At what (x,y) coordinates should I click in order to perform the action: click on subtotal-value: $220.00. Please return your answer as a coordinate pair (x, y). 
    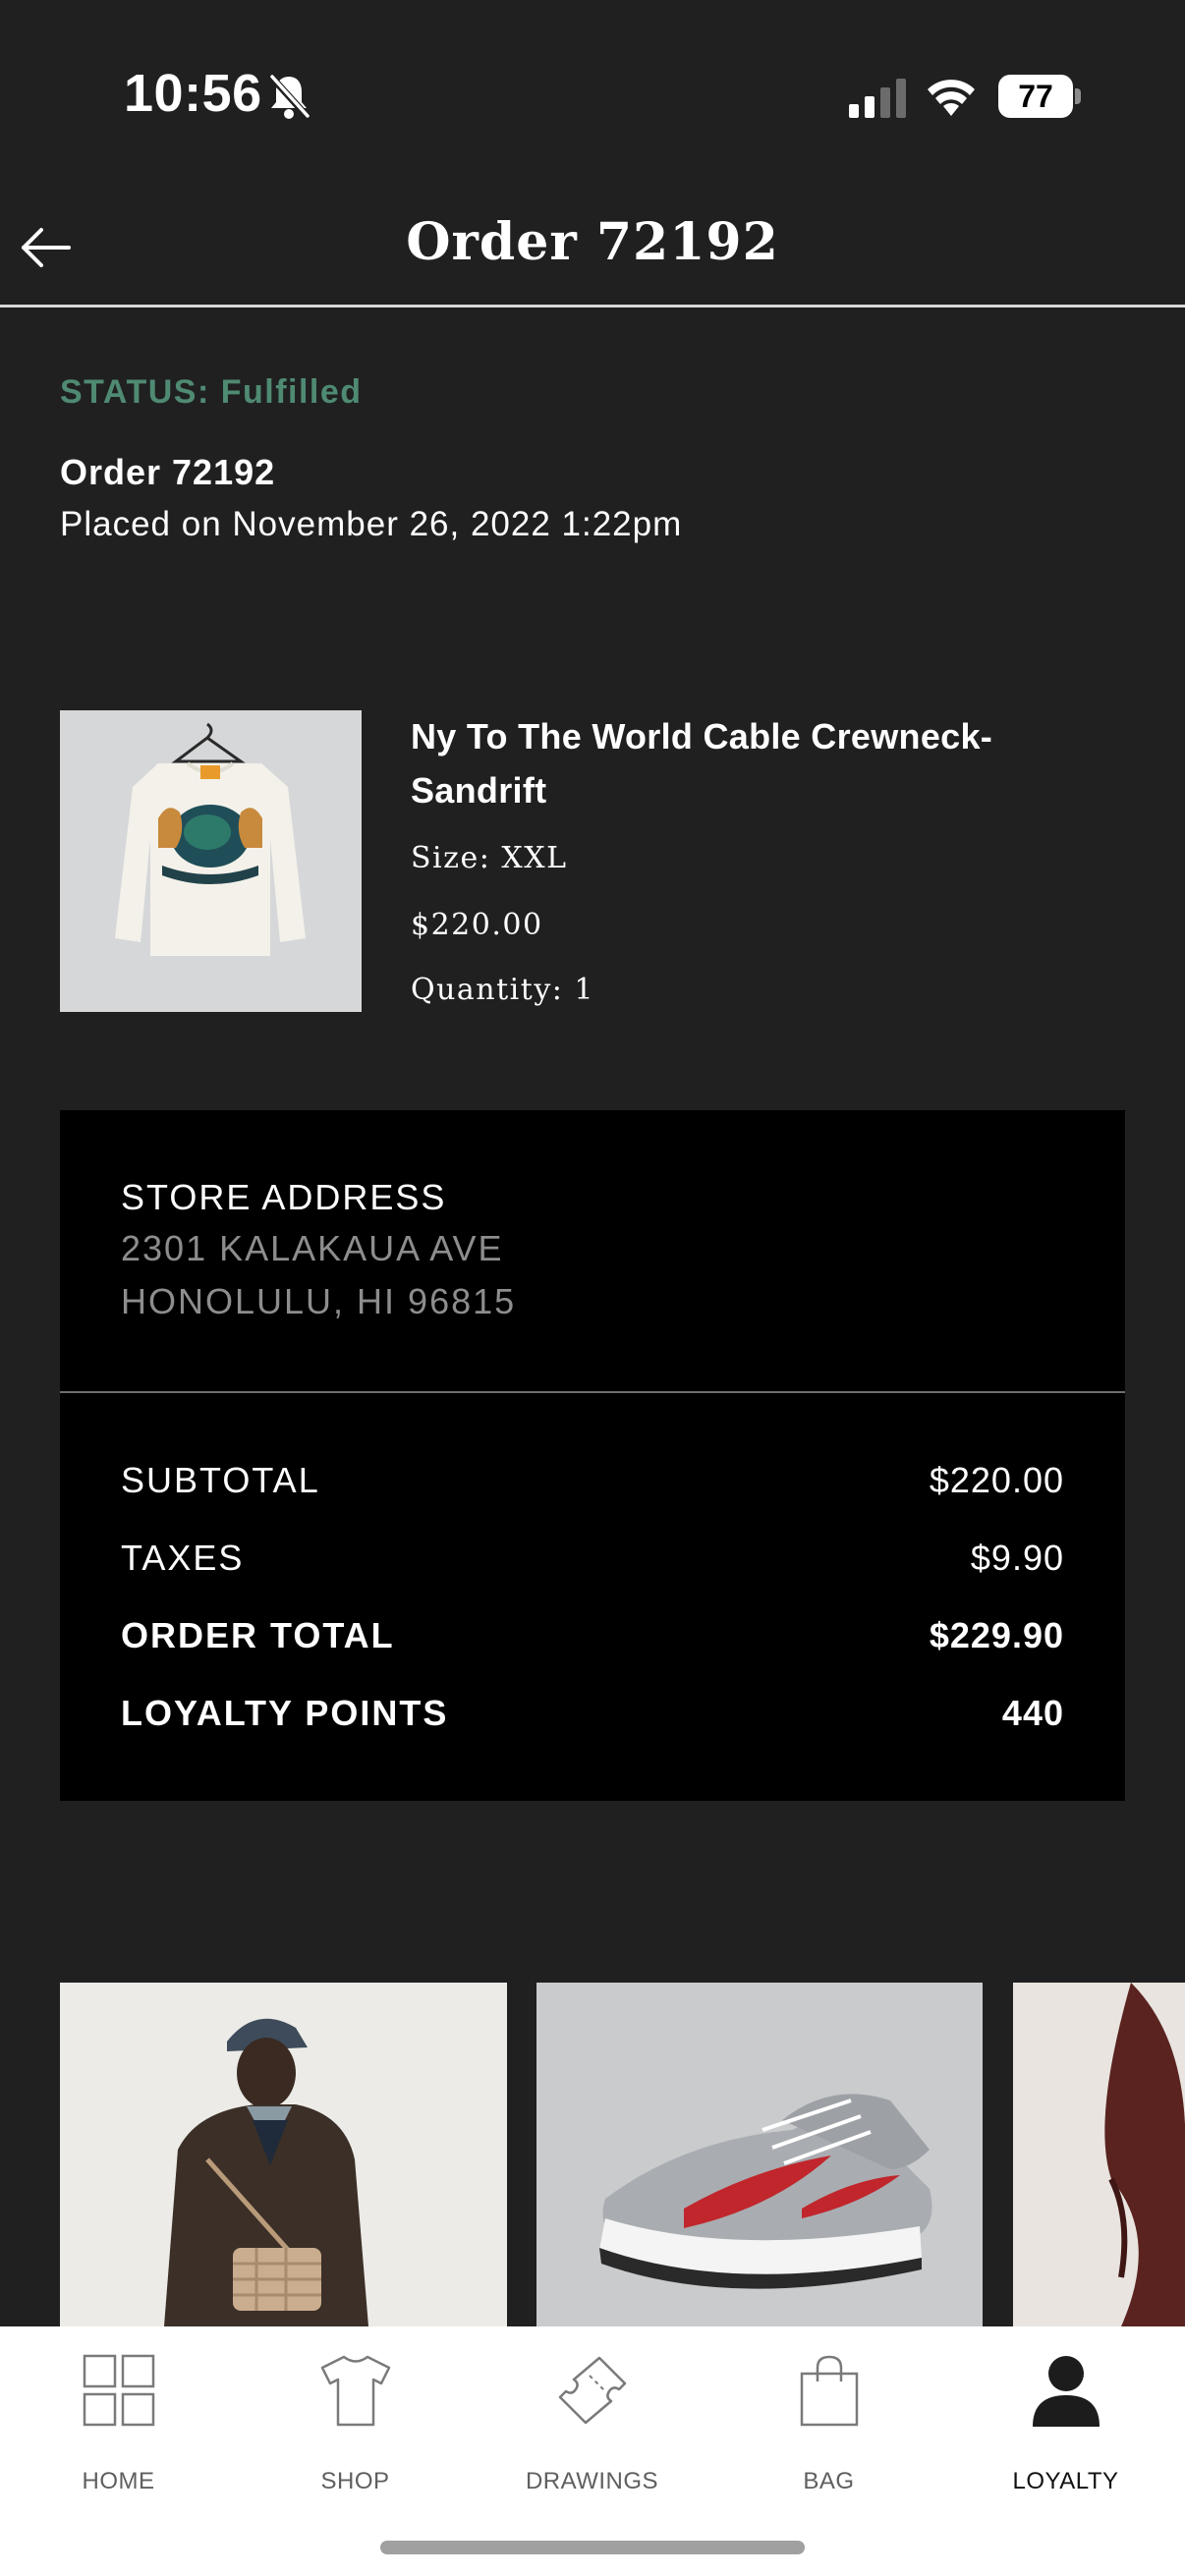
    Looking at the image, I should click on (997, 1480).